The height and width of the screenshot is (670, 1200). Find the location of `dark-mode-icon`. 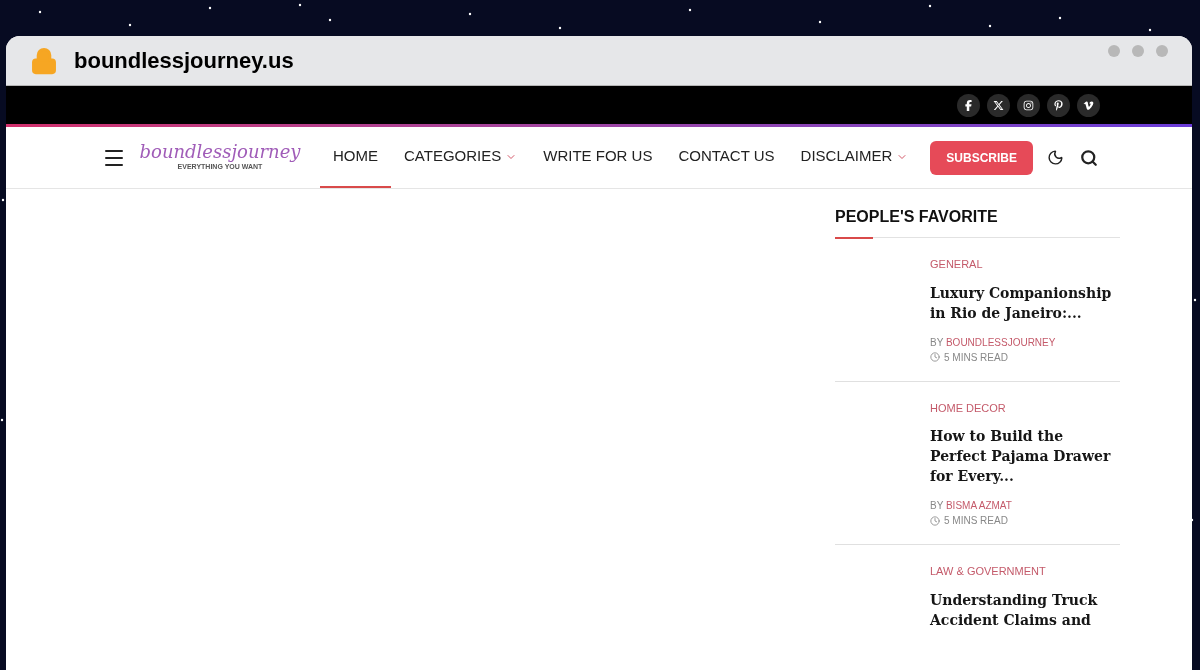

dark-mode-icon is located at coordinates (1055, 157).